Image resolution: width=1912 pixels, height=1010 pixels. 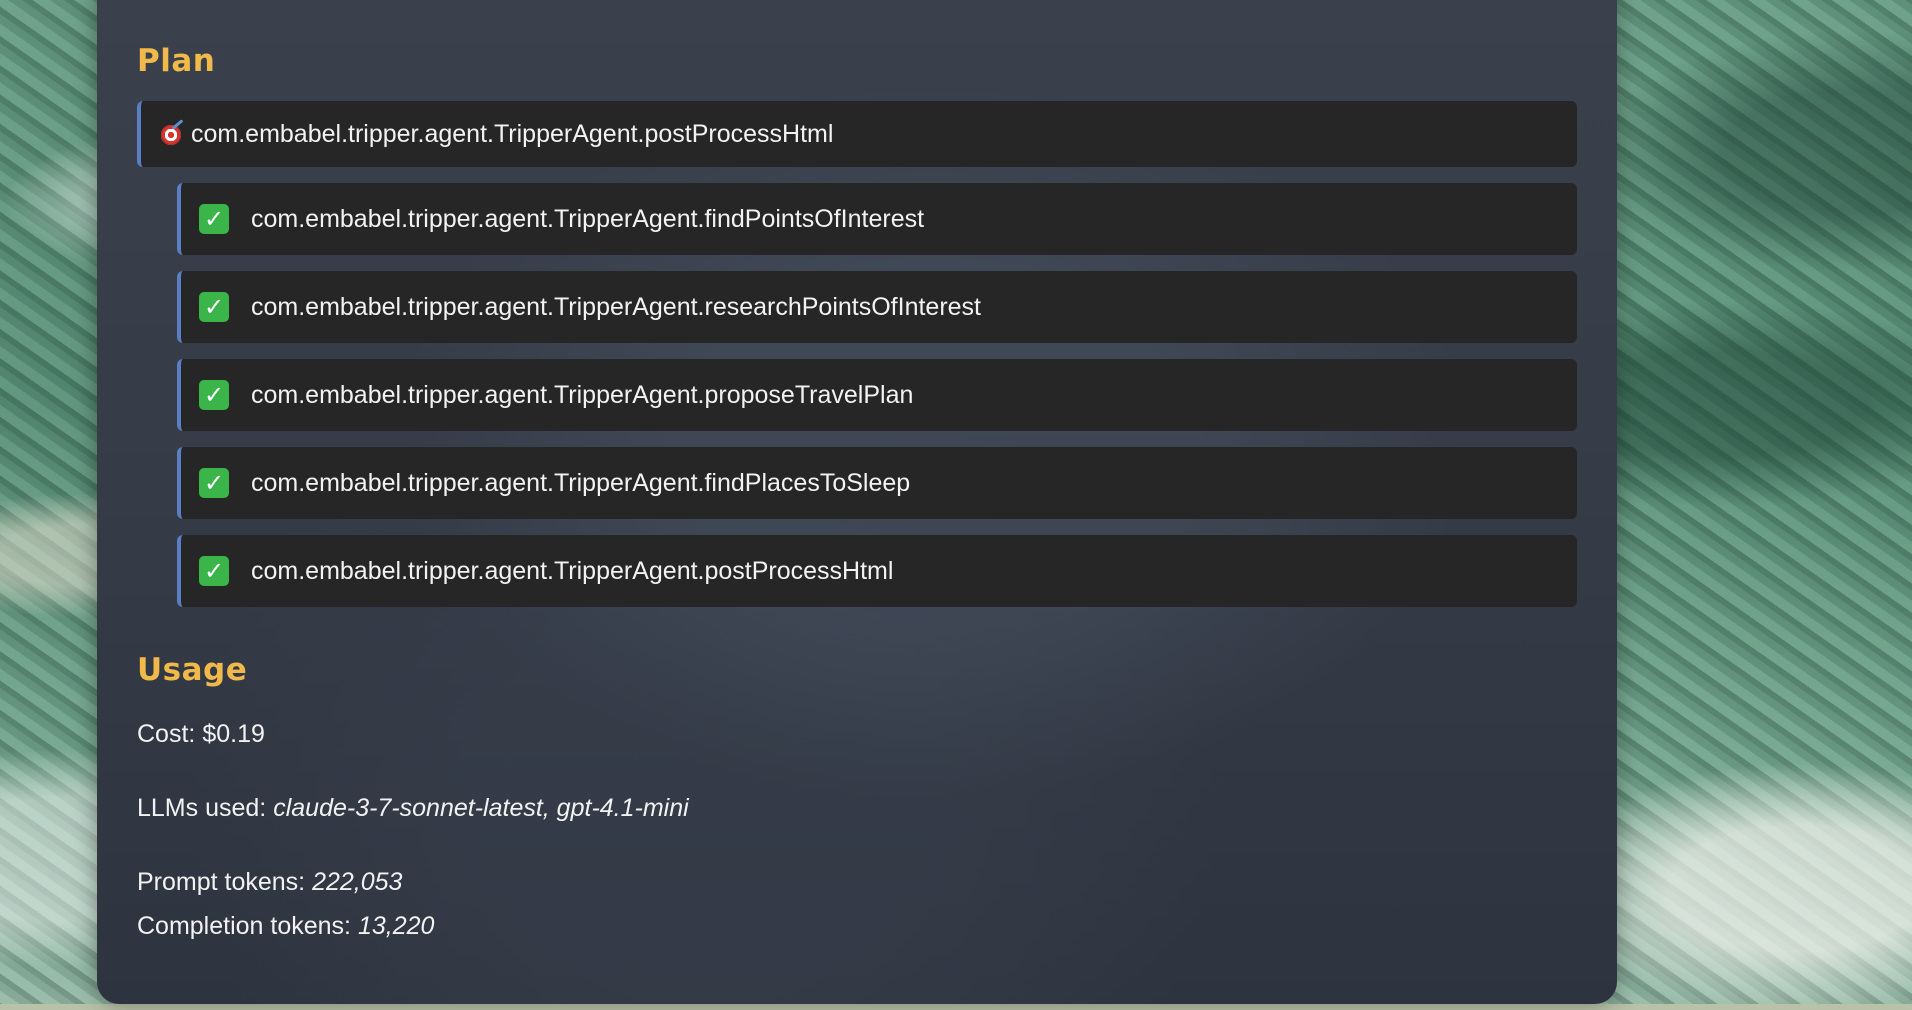 I want to click on llms-used-label: LLMs used:, so click(x=202, y=808).